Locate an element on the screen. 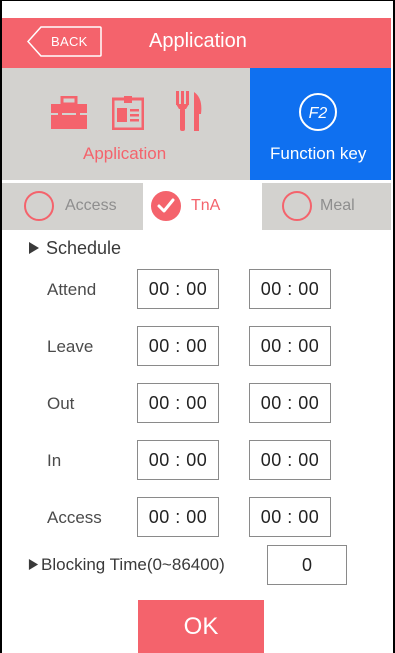  tab-tna: TnA is located at coordinates (202, 206).